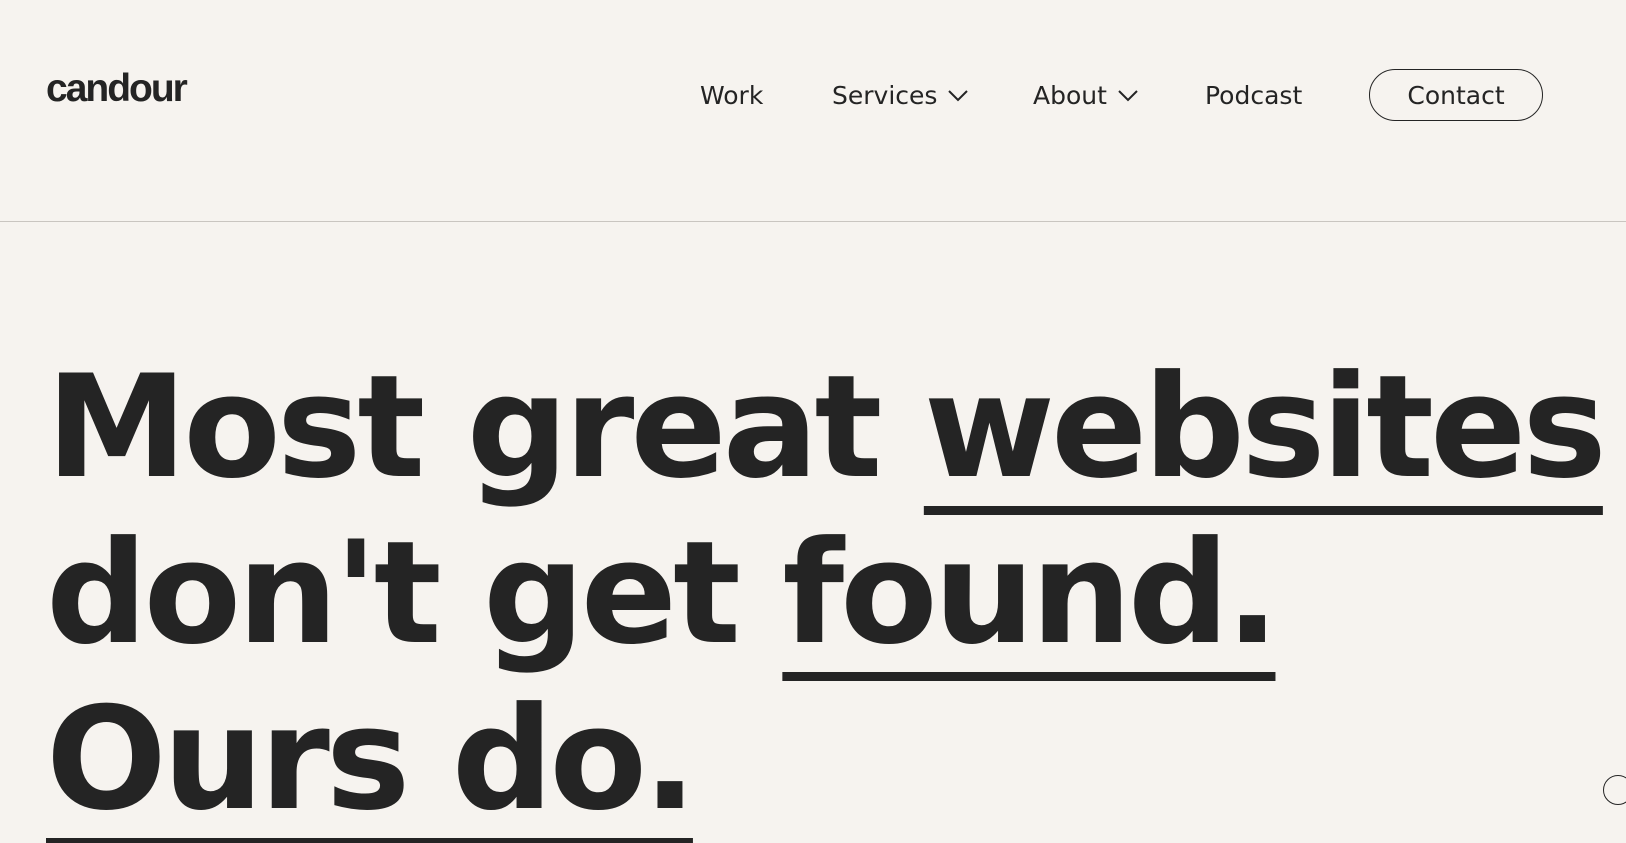 The height and width of the screenshot is (843, 1626). I want to click on contact-button-label: Contact, so click(1456, 95).